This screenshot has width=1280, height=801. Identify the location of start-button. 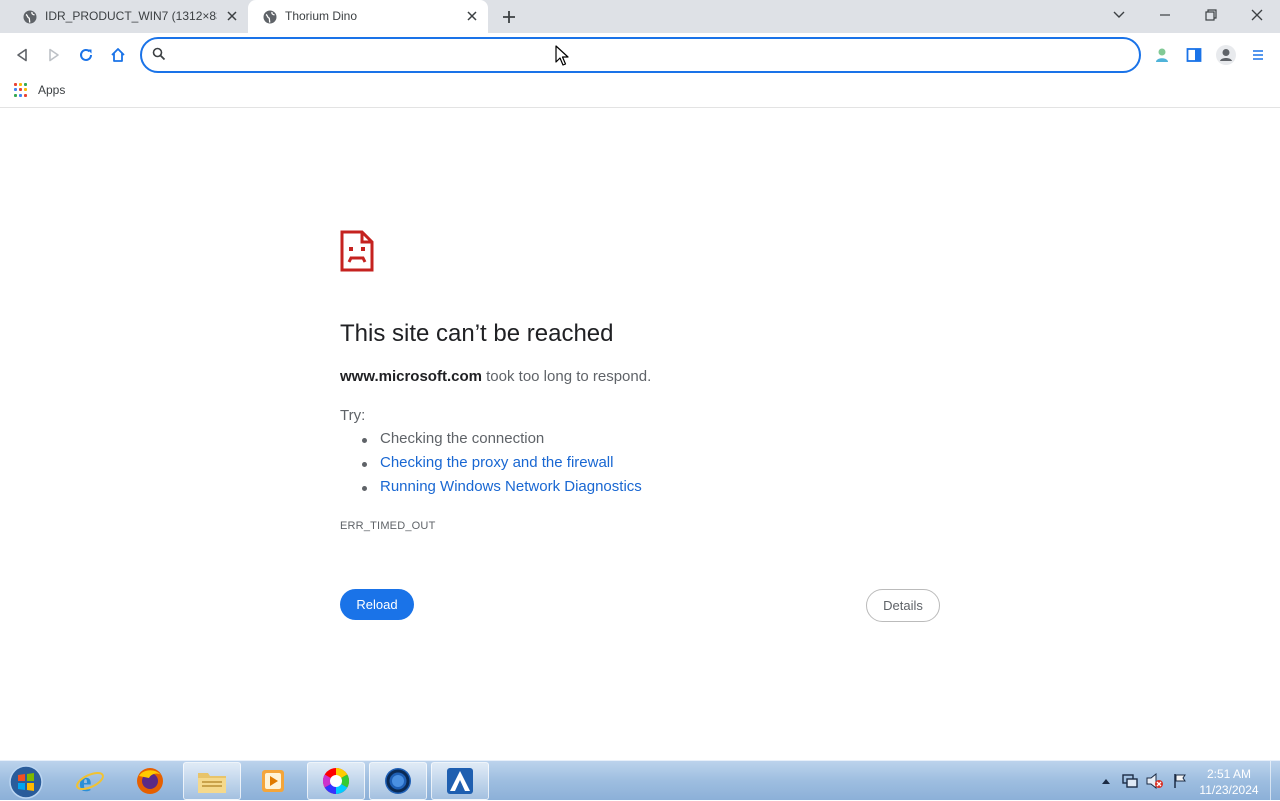
(26, 782).